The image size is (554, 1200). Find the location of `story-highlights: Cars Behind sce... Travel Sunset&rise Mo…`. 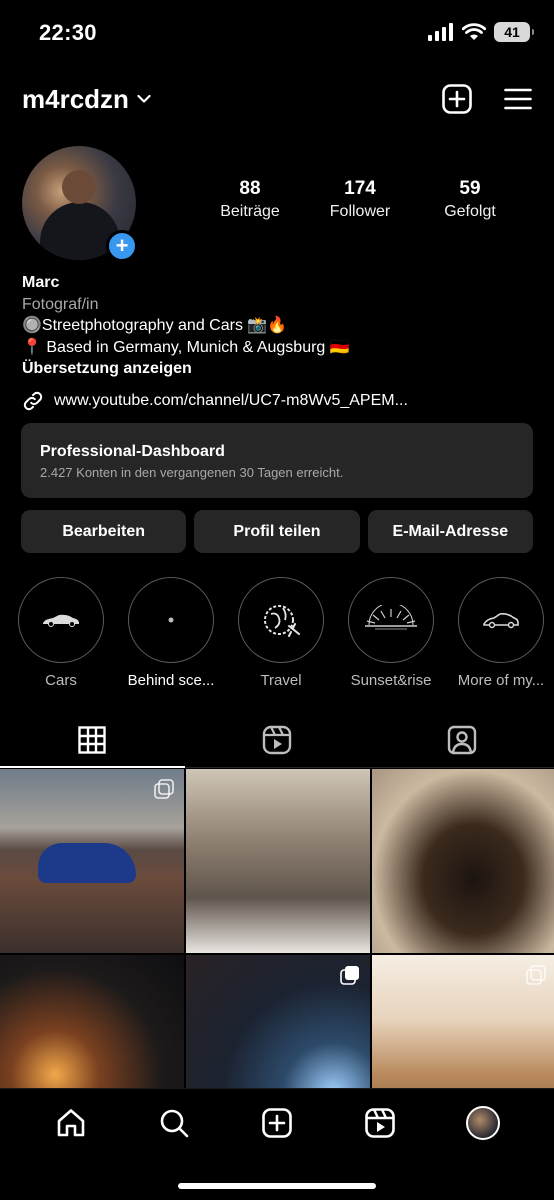

story-highlights: Cars Behind sce... Travel Sunset&rise Mo… is located at coordinates (286, 633).